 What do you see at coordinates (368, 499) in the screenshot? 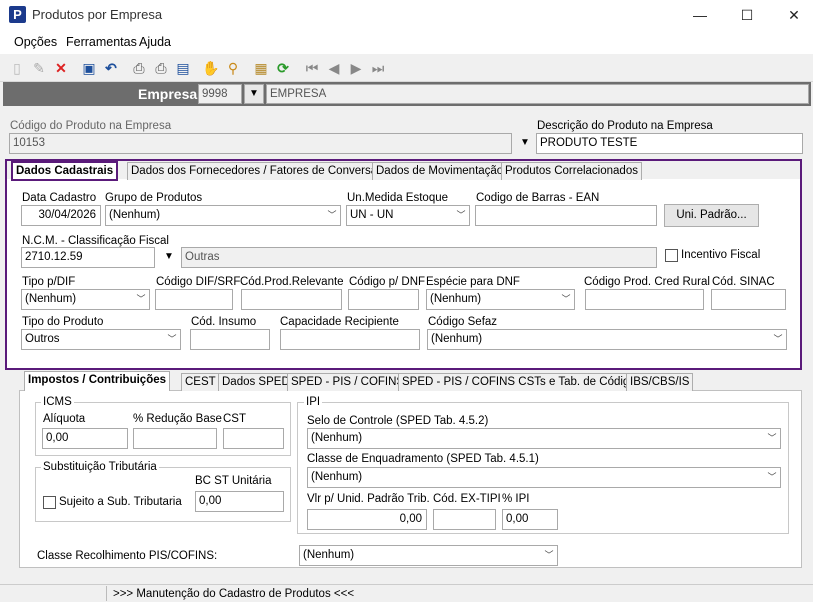
I see `vlr-unid-label: Vlr p/ Unid. Padrão Trib.` at bounding box center [368, 499].